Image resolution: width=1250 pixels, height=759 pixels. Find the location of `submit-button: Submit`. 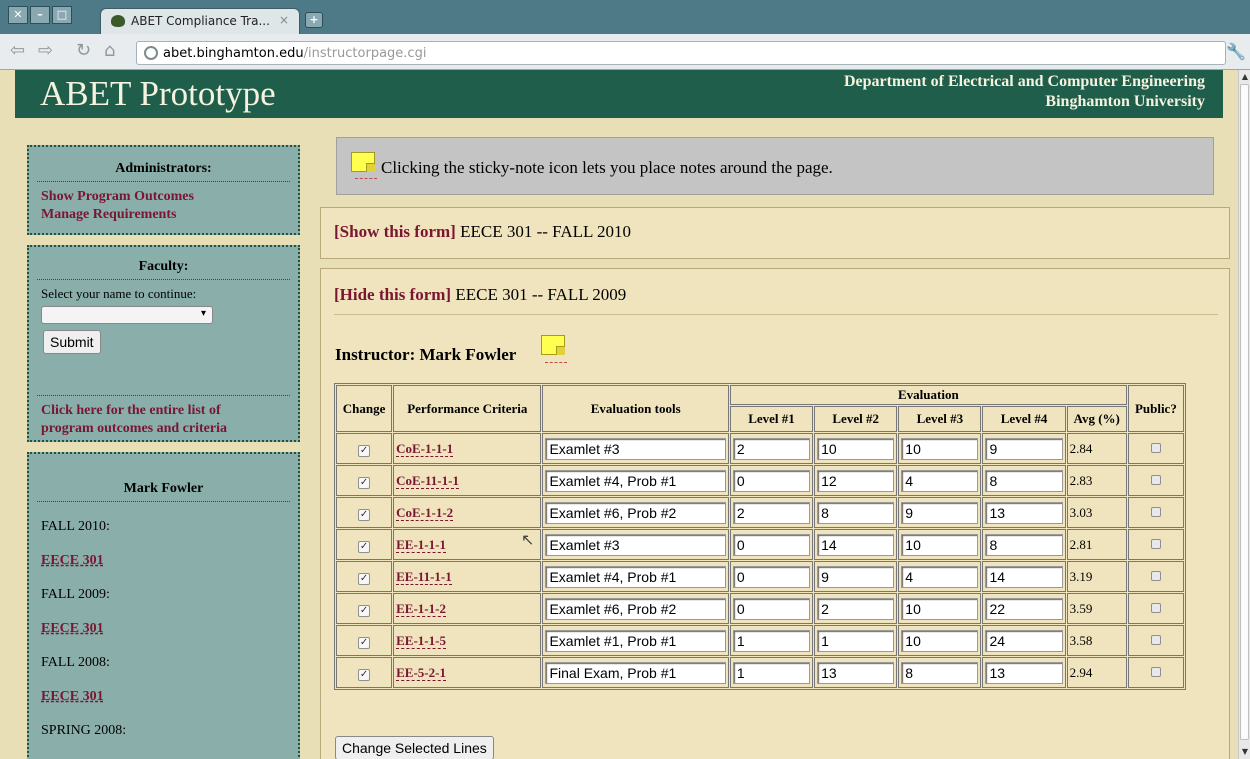

submit-button: Submit is located at coordinates (72, 342).